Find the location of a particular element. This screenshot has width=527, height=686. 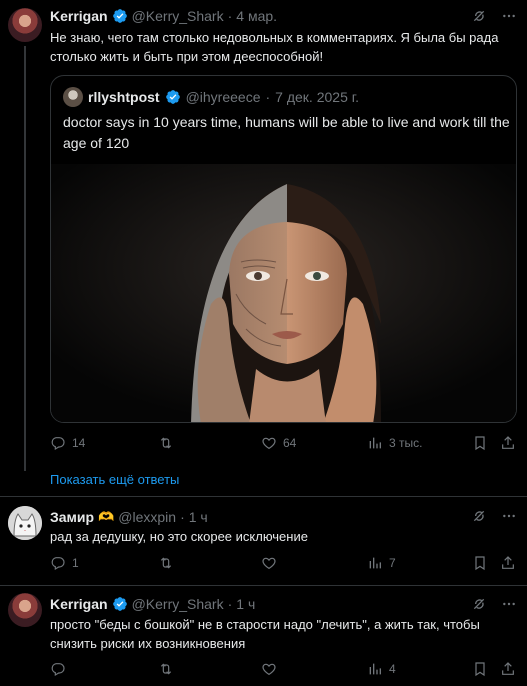

post-text: рад за дедушку, но это скорее исключение is located at coordinates (179, 536).